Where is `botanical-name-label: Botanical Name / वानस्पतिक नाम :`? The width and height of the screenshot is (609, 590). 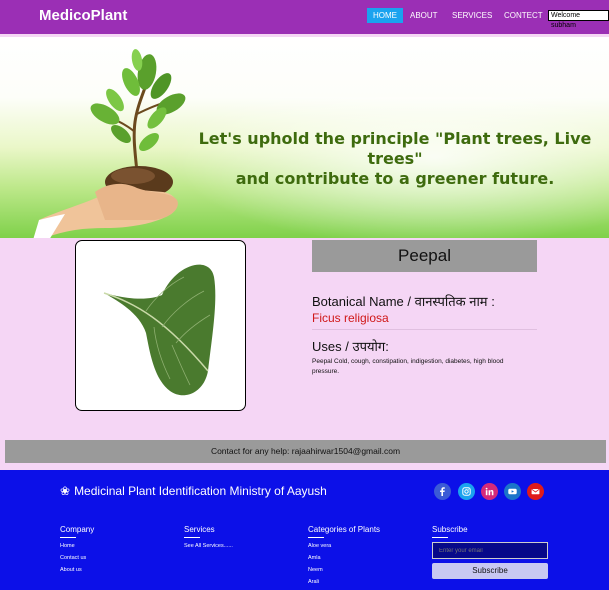 botanical-name-label: Botanical Name / वानस्पतिक नाम : is located at coordinates (403, 301).